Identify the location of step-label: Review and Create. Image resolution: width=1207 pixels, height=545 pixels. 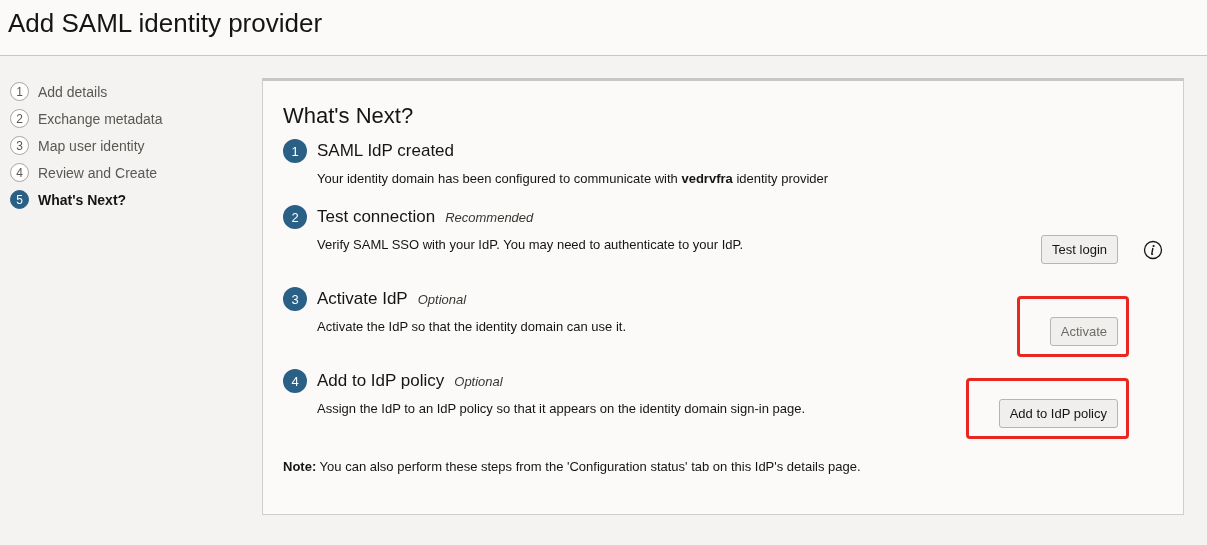
(98, 172).